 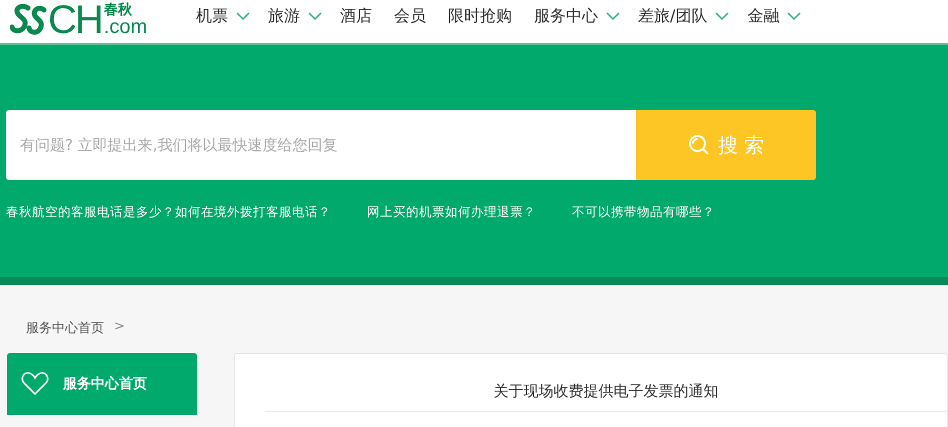 I want to click on breadcrumb-link: 服务中心首页, so click(x=65, y=336).